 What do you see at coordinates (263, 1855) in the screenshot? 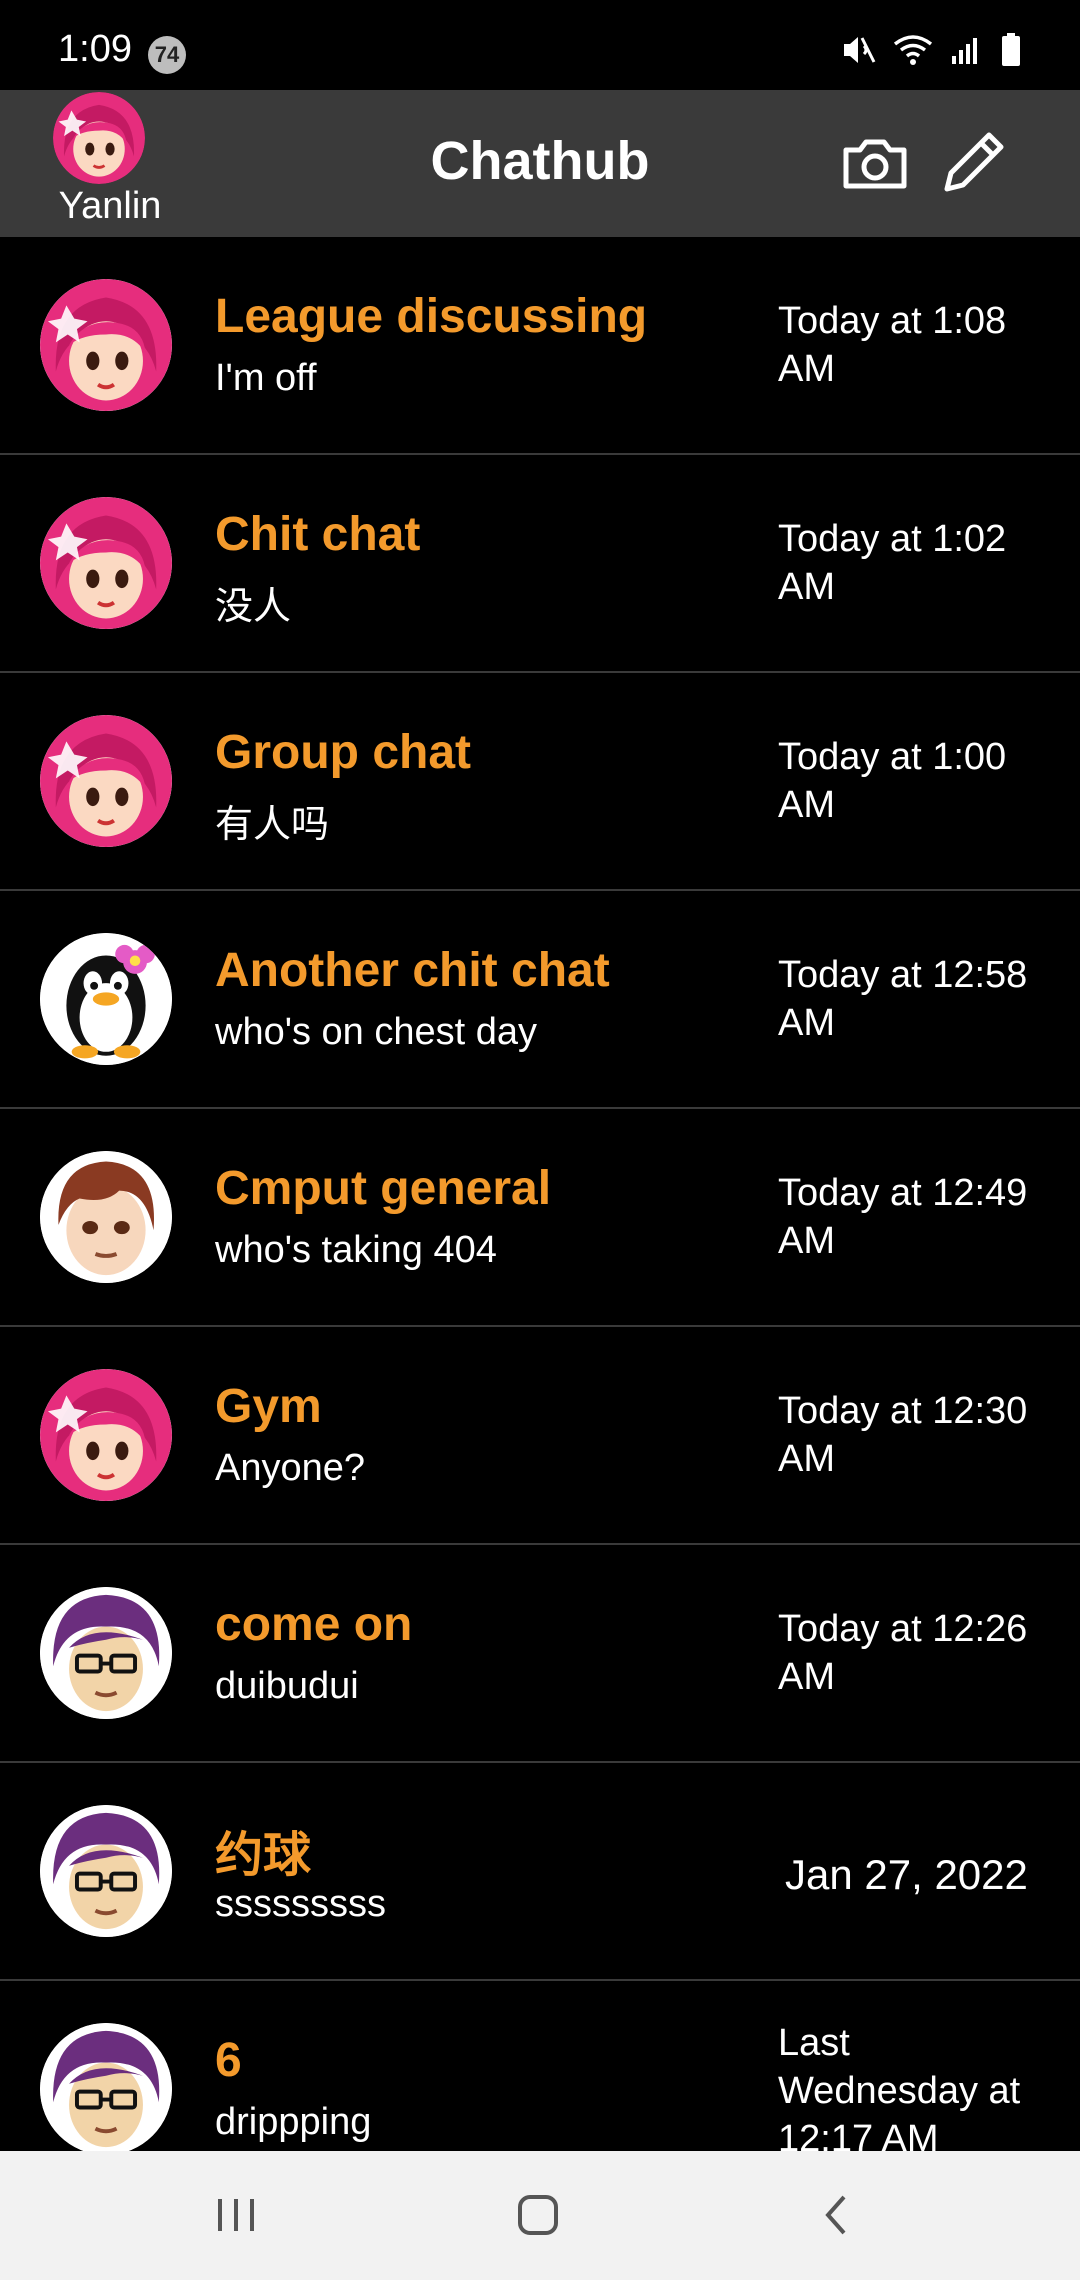
I see `chat-title: 约球` at bounding box center [263, 1855].